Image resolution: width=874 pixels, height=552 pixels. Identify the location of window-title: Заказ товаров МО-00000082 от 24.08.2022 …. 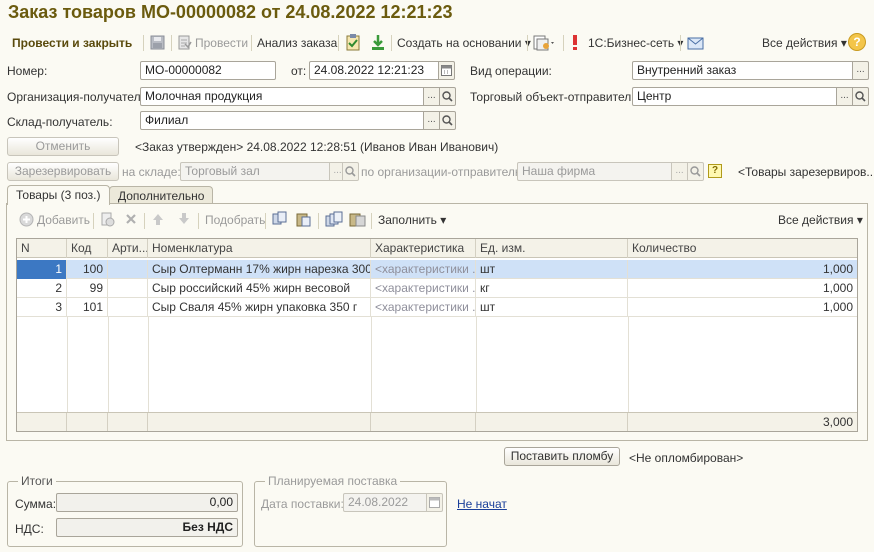
(230, 12).